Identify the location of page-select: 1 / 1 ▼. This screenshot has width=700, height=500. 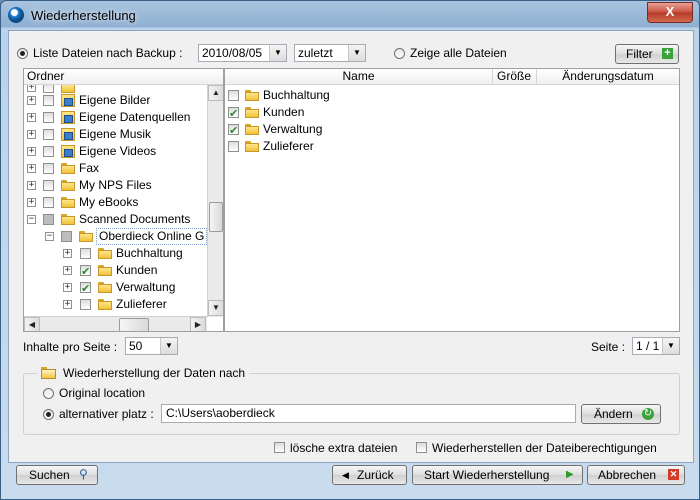
(656, 346).